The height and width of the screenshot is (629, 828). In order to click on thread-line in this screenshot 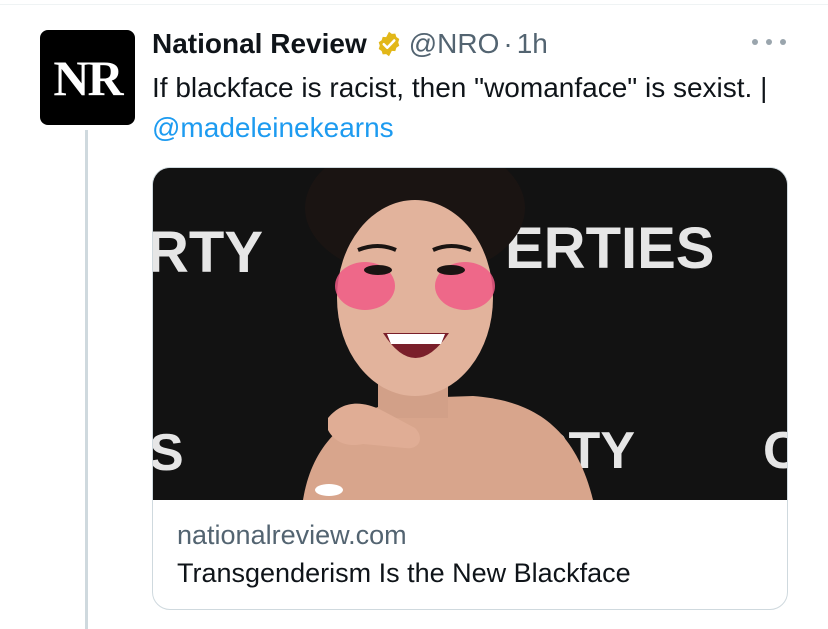, I will do `click(86, 379)`.